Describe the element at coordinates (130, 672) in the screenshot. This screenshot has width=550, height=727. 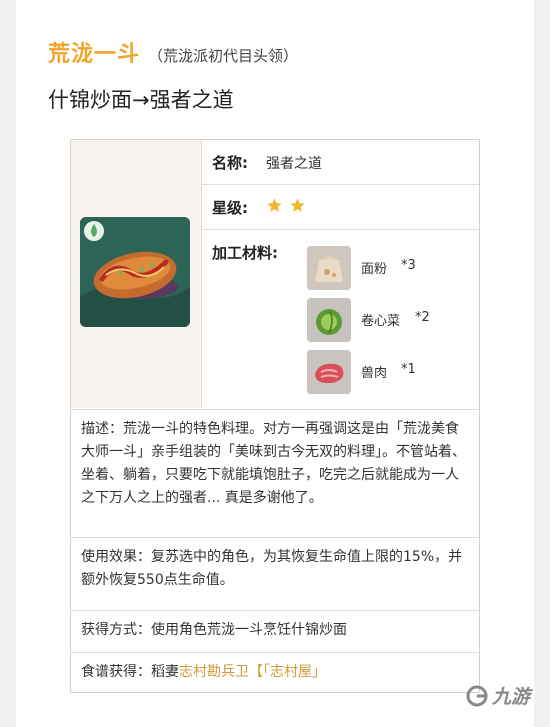
I see `recipe-label: 食谱获得：稻妻` at that location.